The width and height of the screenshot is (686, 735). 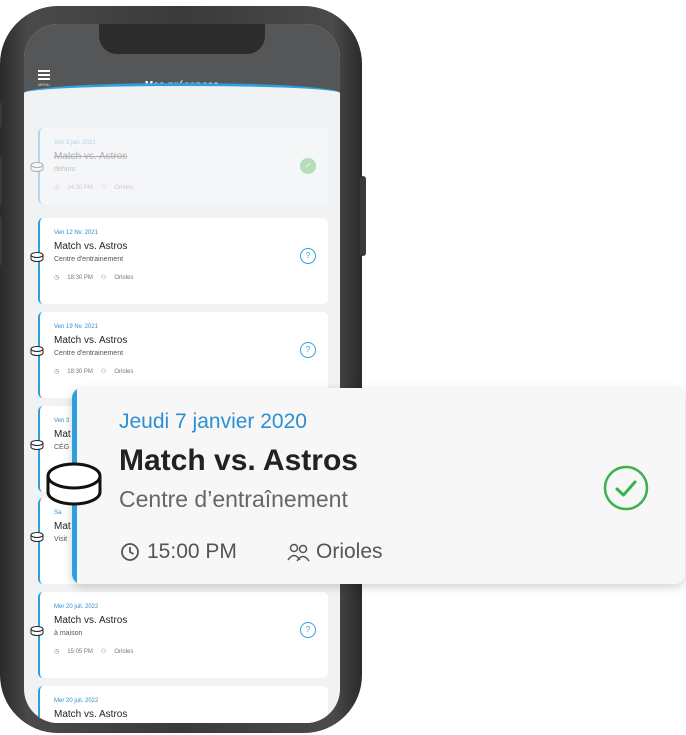 I want to click on item-date: Ven 19 Nv. 2021, so click(x=76, y=327).